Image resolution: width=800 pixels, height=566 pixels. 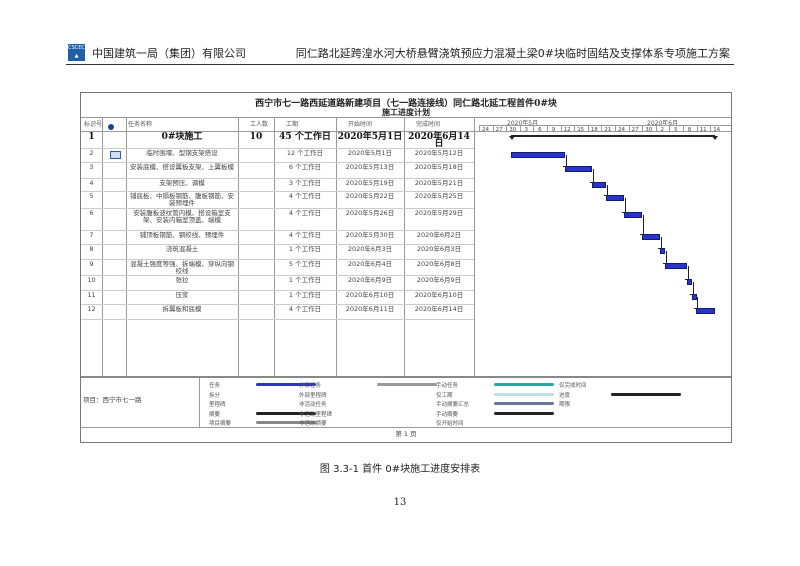 I want to click on column-header: 完成时间, so click(x=428, y=124).